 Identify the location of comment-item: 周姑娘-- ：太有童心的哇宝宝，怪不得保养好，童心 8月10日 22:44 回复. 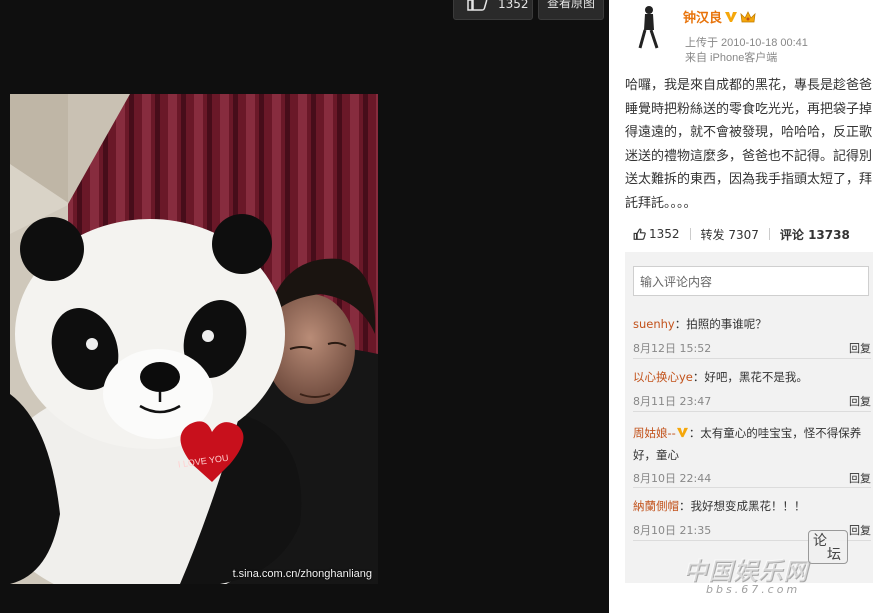
(752, 456).